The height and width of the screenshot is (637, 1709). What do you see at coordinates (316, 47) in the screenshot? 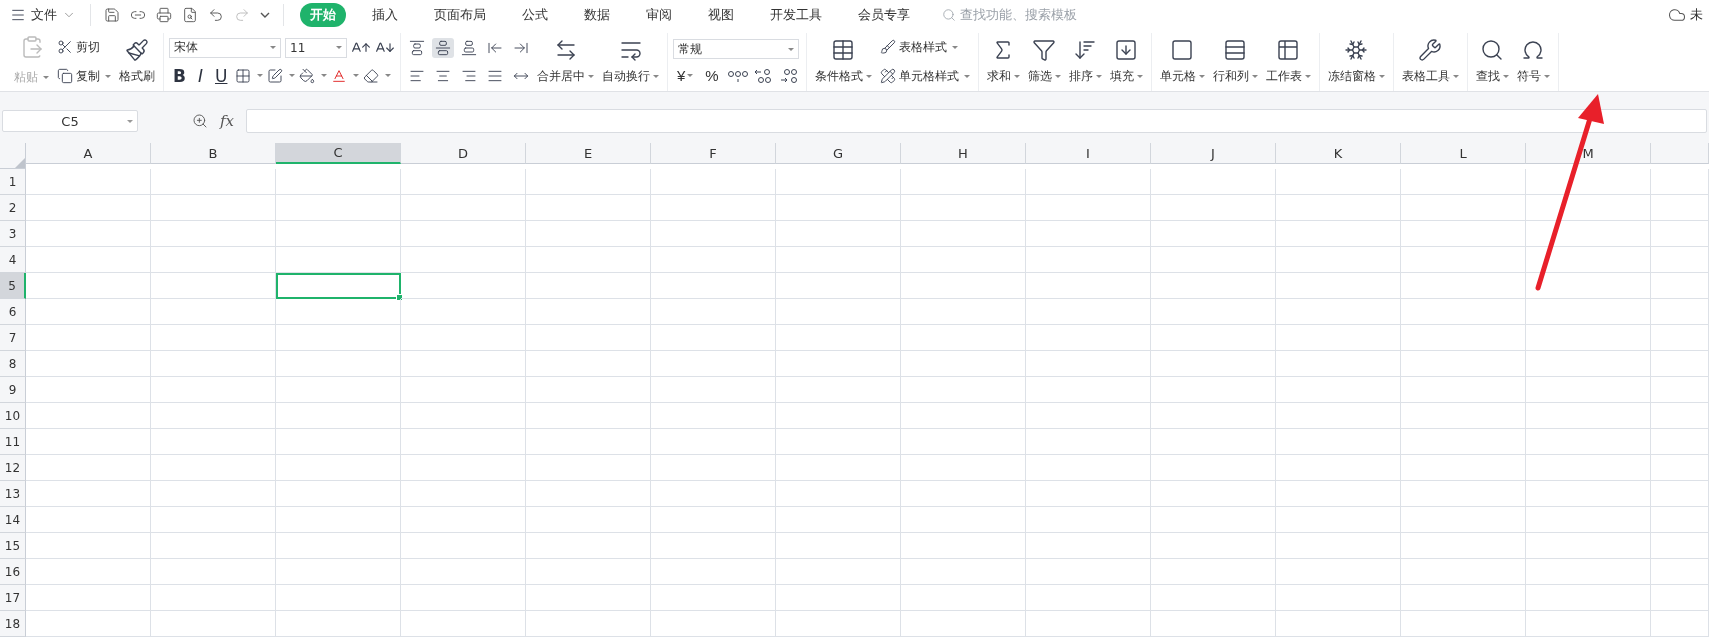
I see `font-size-field: 11` at bounding box center [316, 47].